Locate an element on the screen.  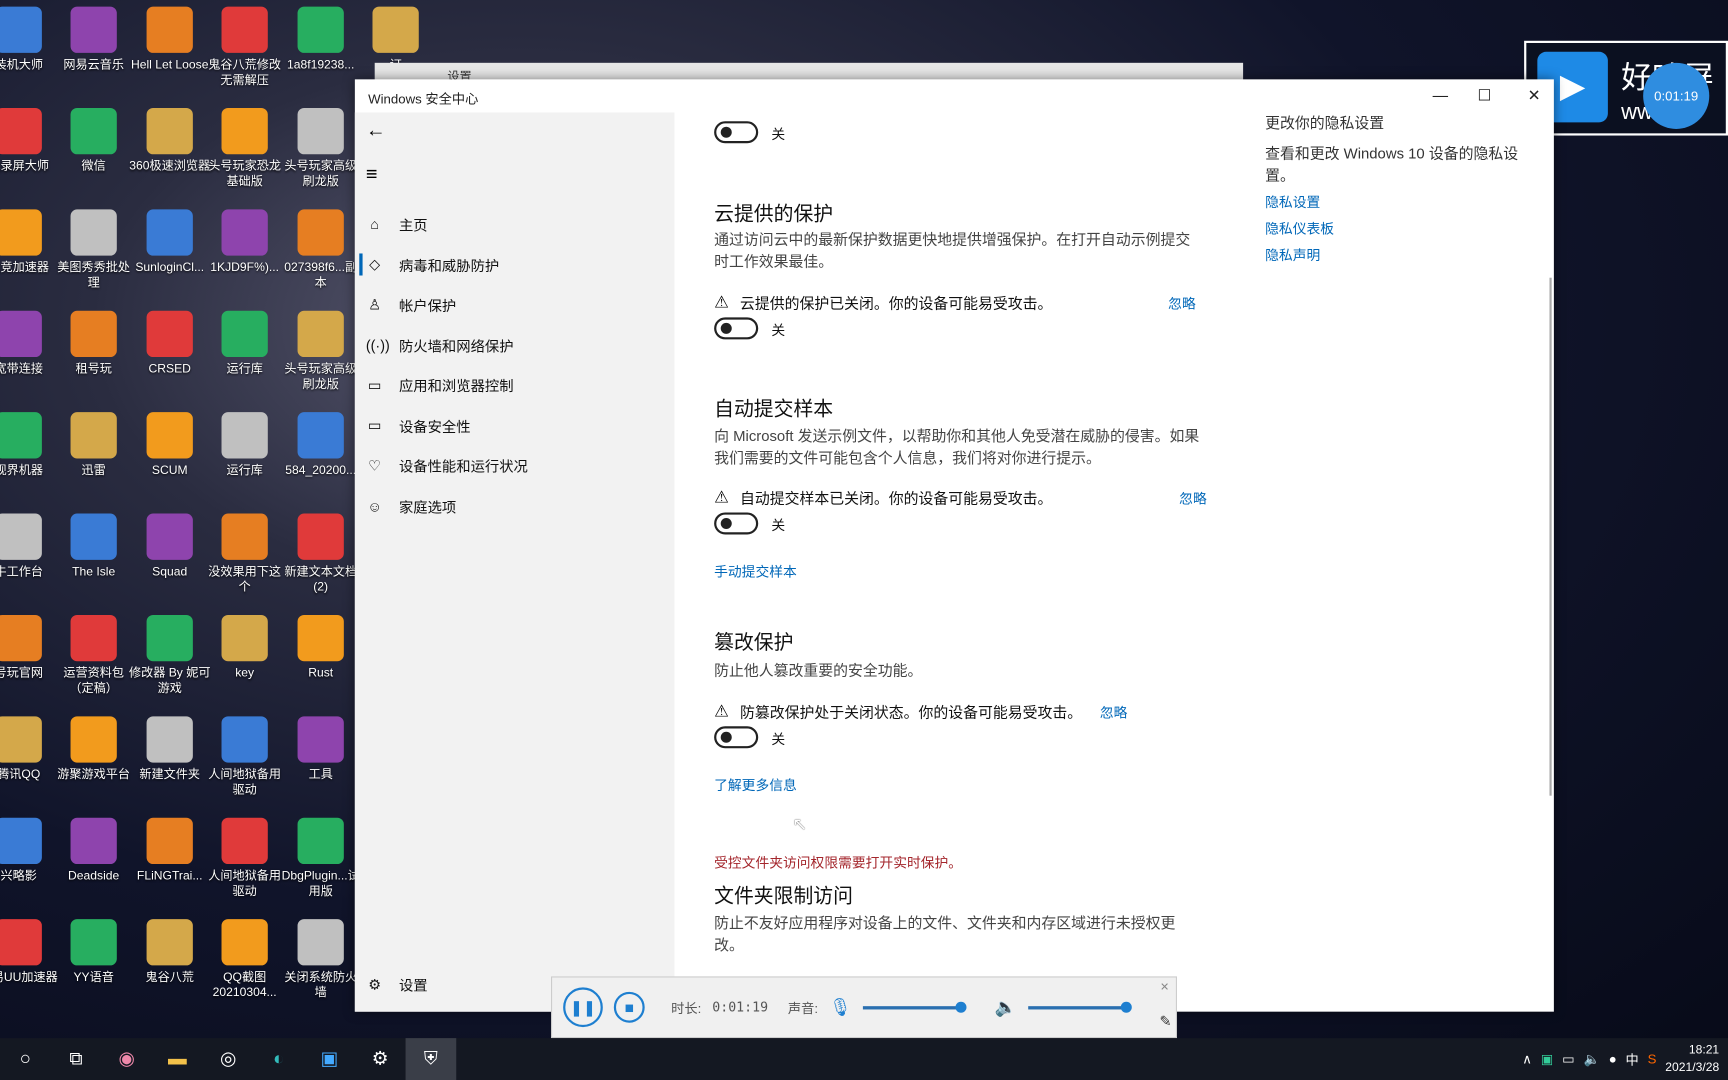
desktop-icon: 装机大师 is located at coordinates (30, 39).